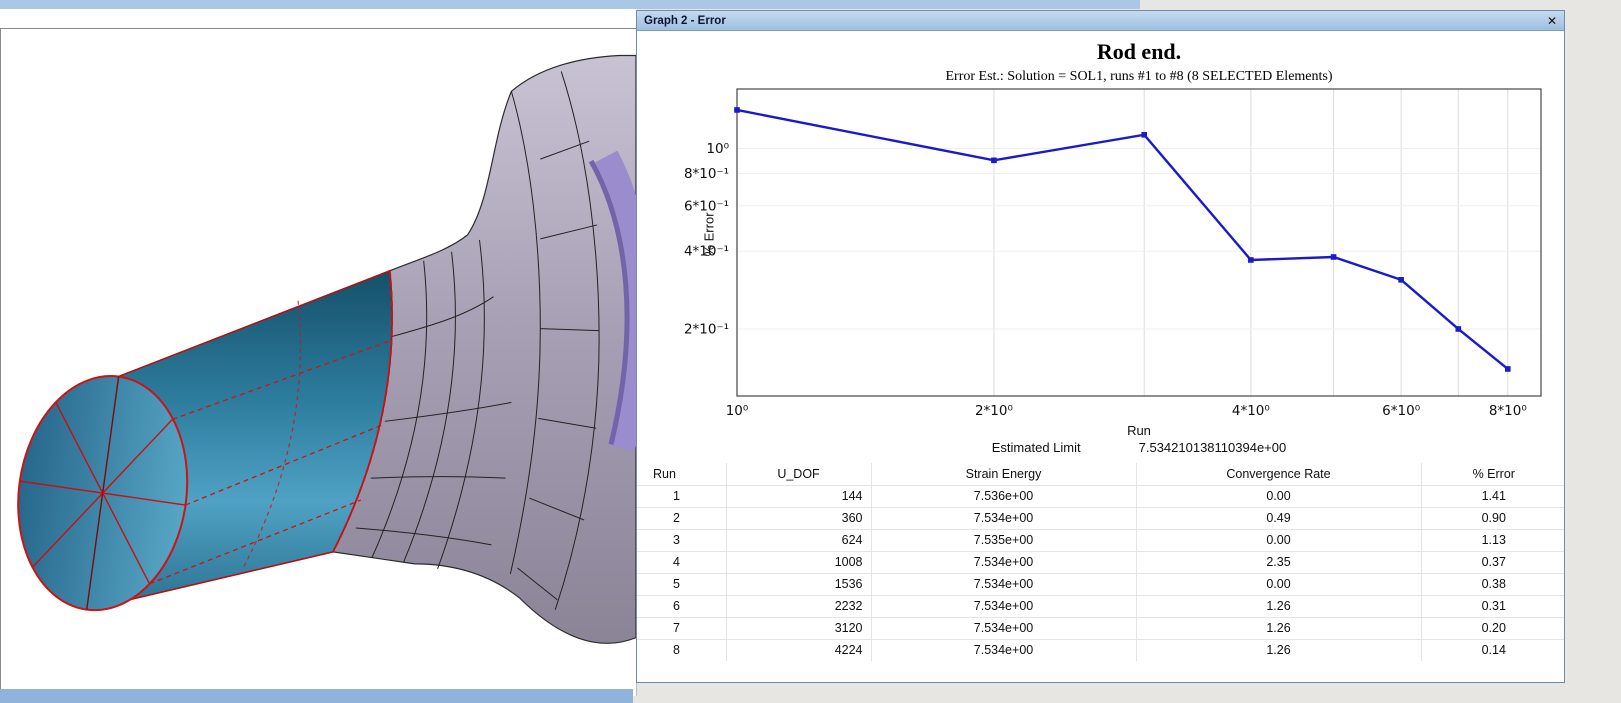 This screenshot has width=1621, height=703. What do you see at coordinates (1492, 650) in the screenshot?
I see `table-cell: 0.14` at bounding box center [1492, 650].